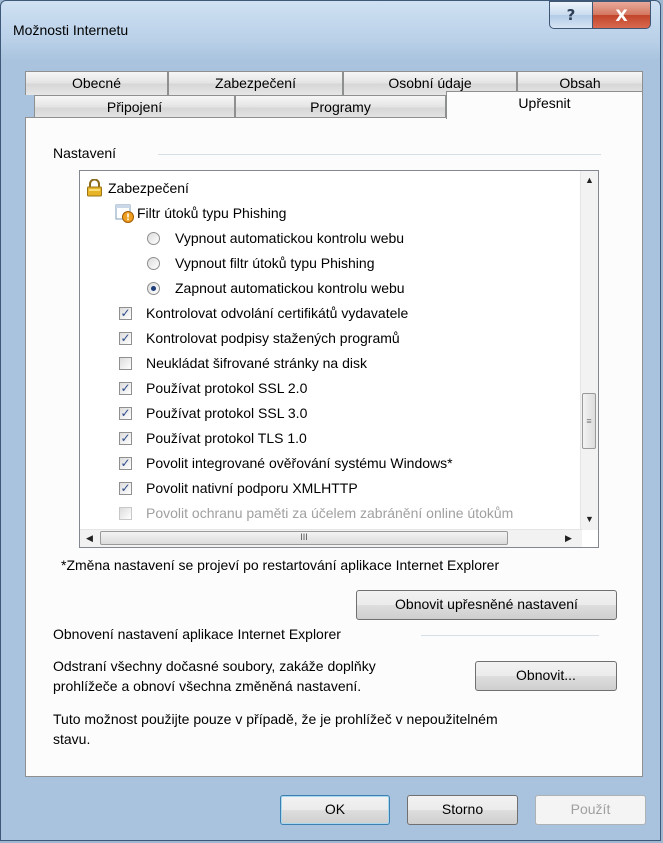 This screenshot has width=663, height=843. I want to click on title-bar: Možnosti Internetu ? X, so click(330, 23).